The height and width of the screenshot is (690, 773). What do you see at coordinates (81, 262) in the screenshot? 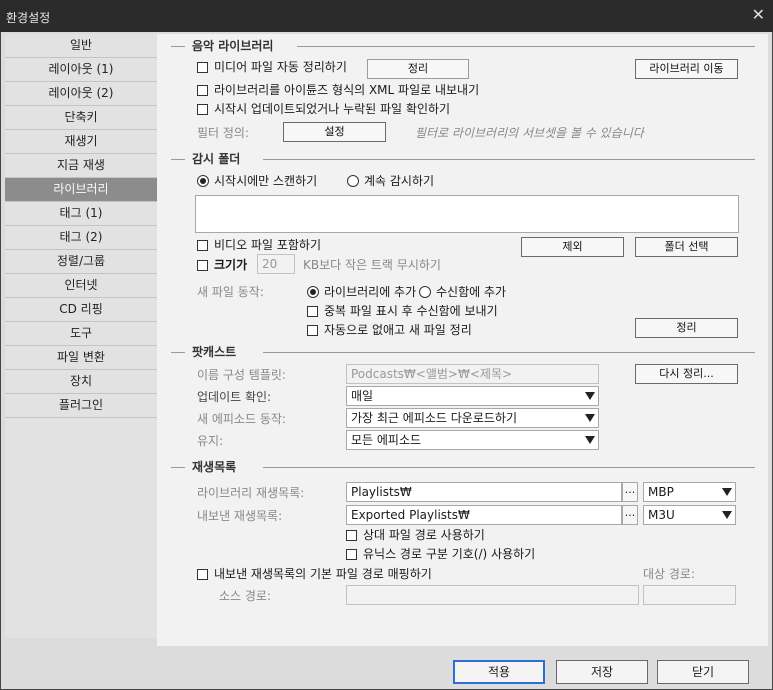
I see `sidebar-item-sort-group: 정렬/그룹` at bounding box center [81, 262].